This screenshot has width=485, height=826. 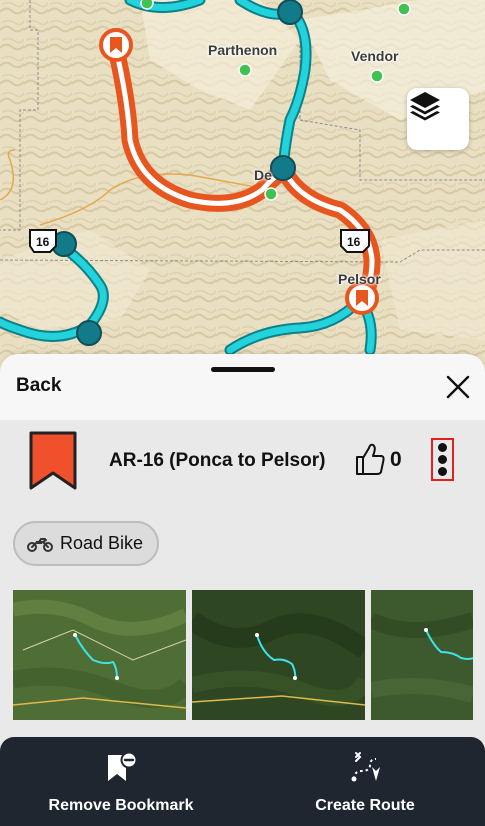 What do you see at coordinates (370, 459) in the screenshot?
I see `thumbs-up-icon` at bounding box center [370, 459].